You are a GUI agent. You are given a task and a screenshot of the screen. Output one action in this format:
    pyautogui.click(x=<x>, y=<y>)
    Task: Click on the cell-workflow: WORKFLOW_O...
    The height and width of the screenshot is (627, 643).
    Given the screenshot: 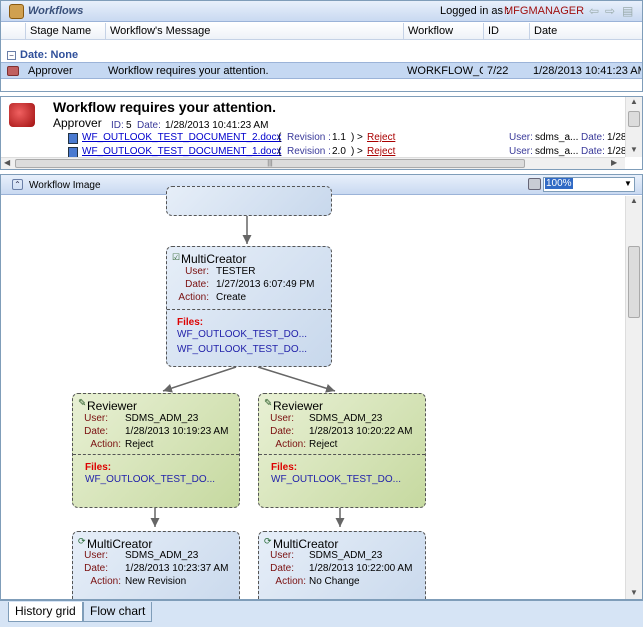 What is the action you would take?
    pyautogui.click(x=445, y=71)
    